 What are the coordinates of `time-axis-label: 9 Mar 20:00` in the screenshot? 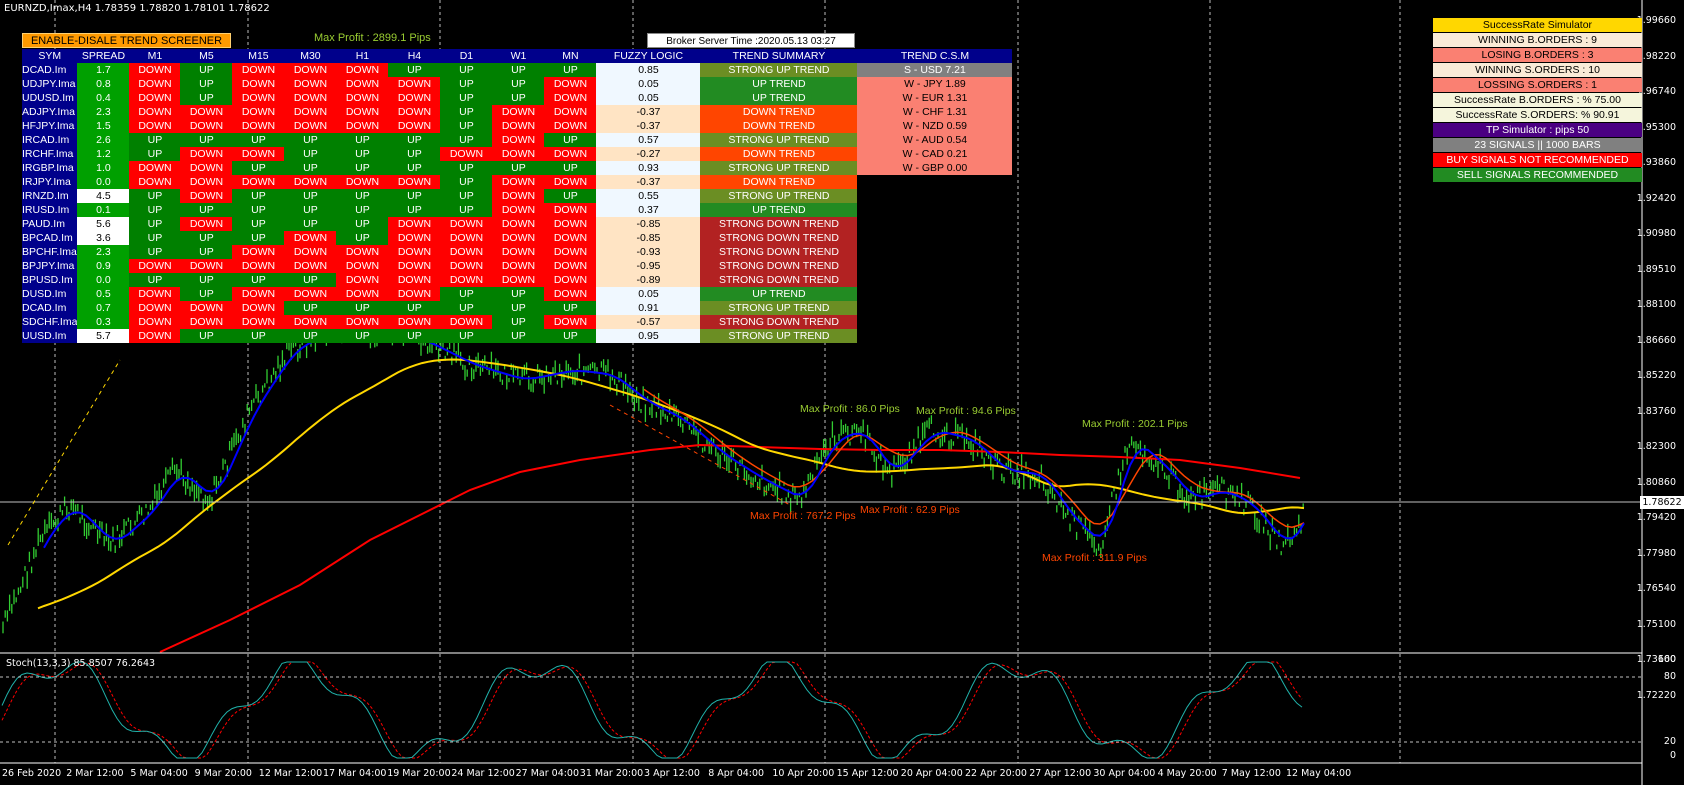 It's located at (223, 773).